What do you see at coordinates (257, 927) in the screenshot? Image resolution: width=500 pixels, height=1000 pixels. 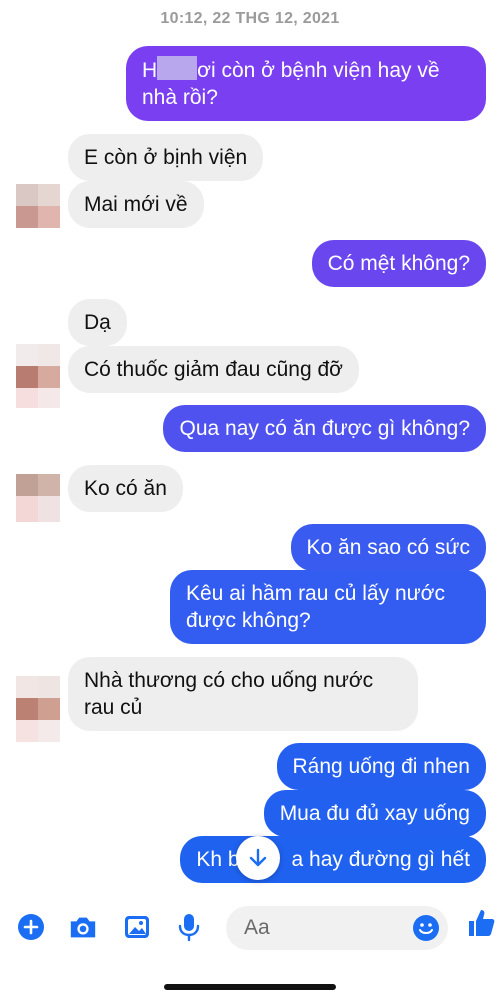 I see `message-input-placeholder: Aa` at bounding box center [257, 927].